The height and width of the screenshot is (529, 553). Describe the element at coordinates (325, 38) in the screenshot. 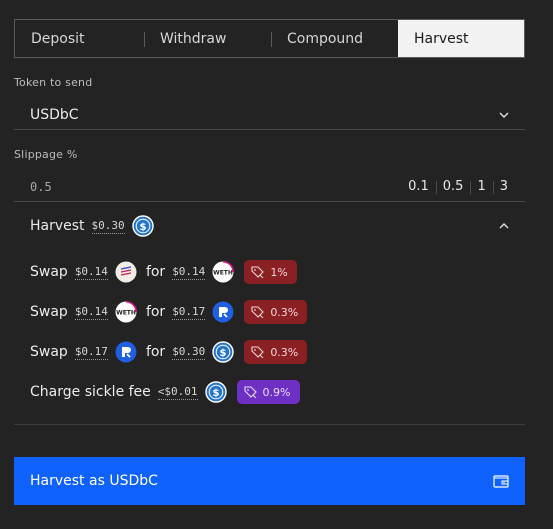

I see `tab-label: Compound` at that location.